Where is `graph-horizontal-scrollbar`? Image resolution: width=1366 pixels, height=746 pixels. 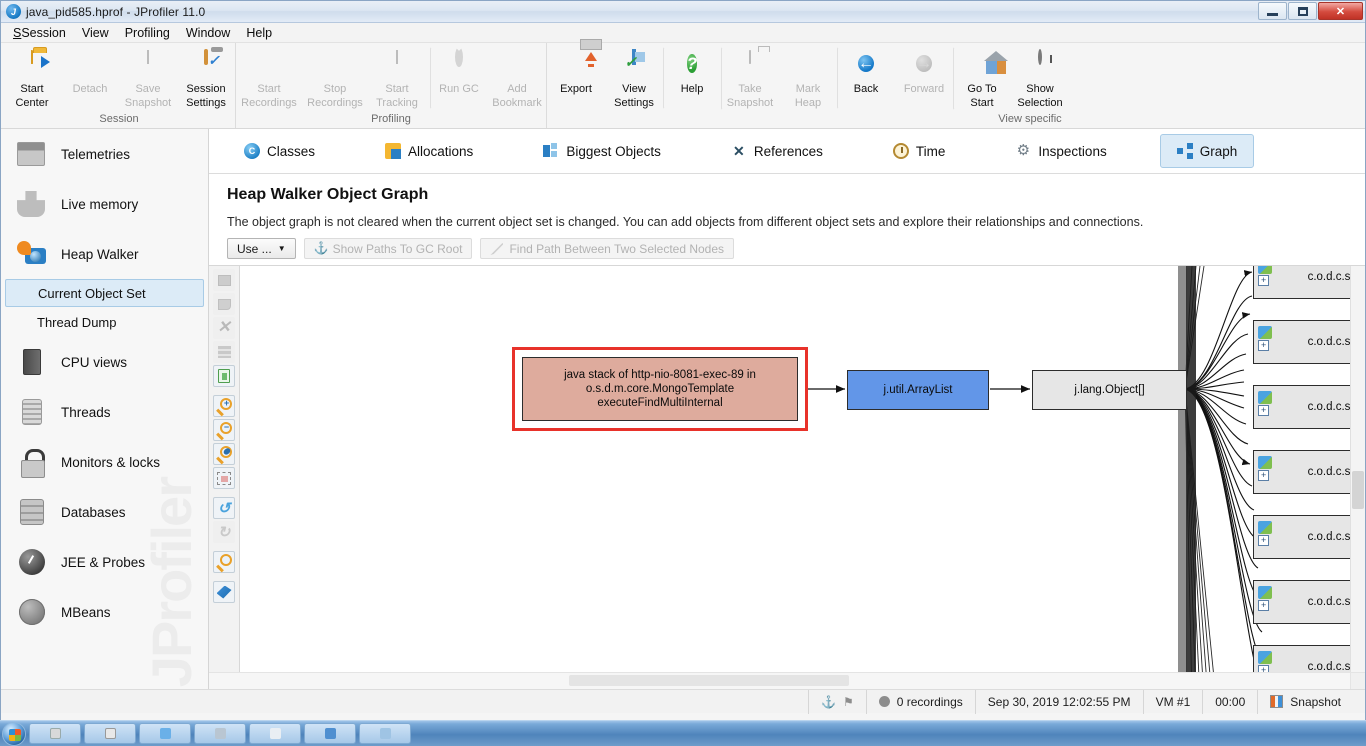
graph-horizontal-scrollbar is located at coordinates (779, 681).